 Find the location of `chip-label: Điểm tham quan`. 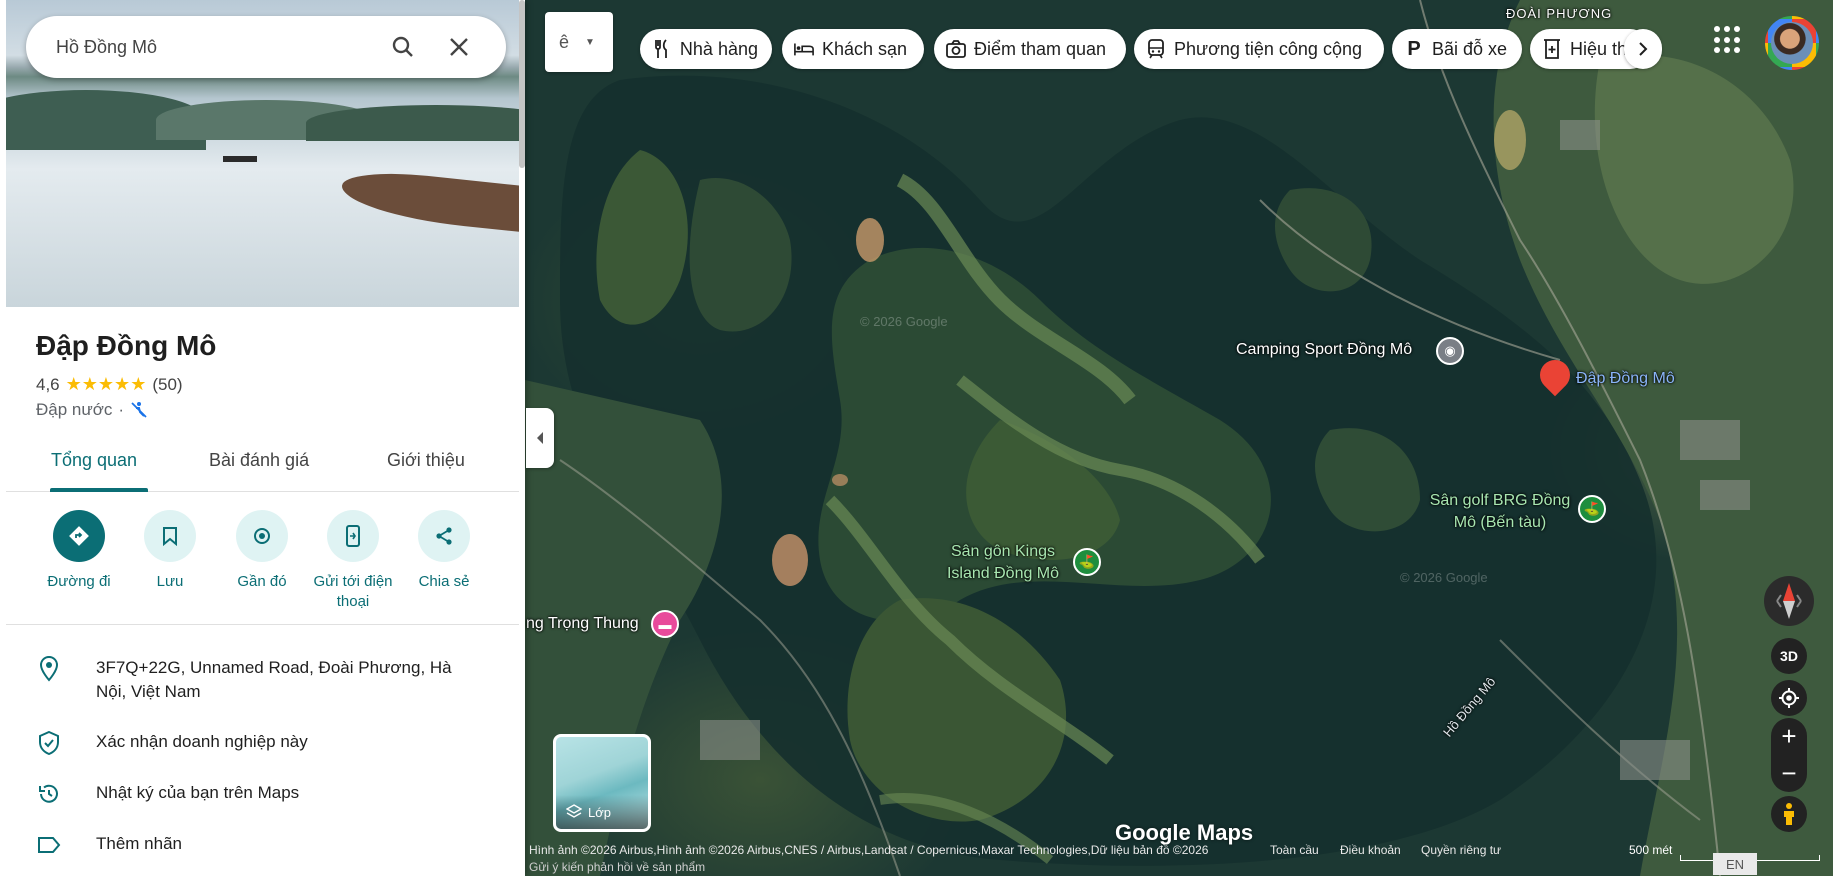

chip-label: Điểm tham quan is located at coordinates (1040, 48).